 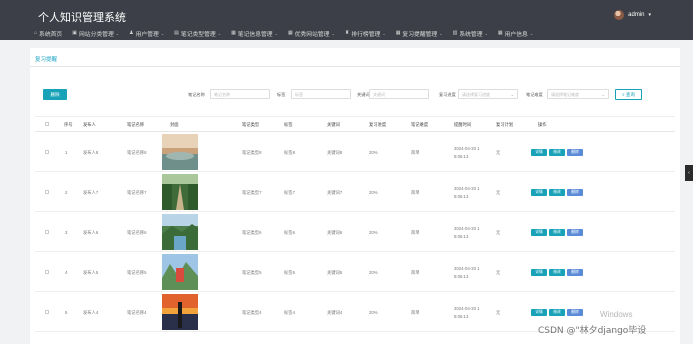 What do you see at coordinates (240, 94) in the screenshot?
I see `note-name-input: 笔记名称` at bounding box center [240, 94].